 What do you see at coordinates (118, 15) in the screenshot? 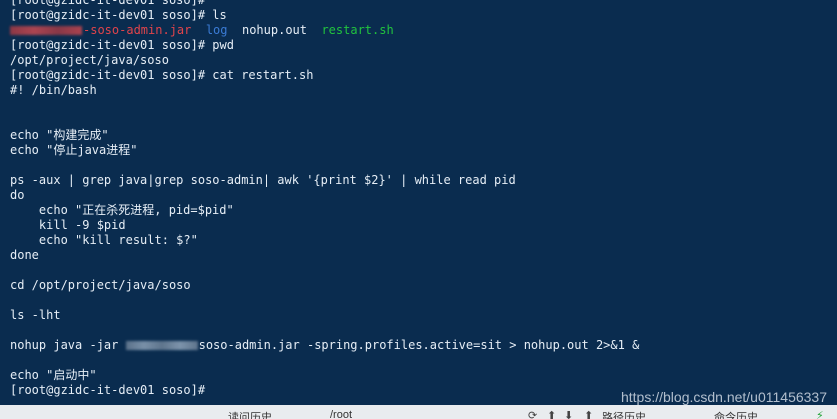
I see `terminal-line: [root@gzidc-it-dev01 soso]# ls` at bounding box center [118, 15].